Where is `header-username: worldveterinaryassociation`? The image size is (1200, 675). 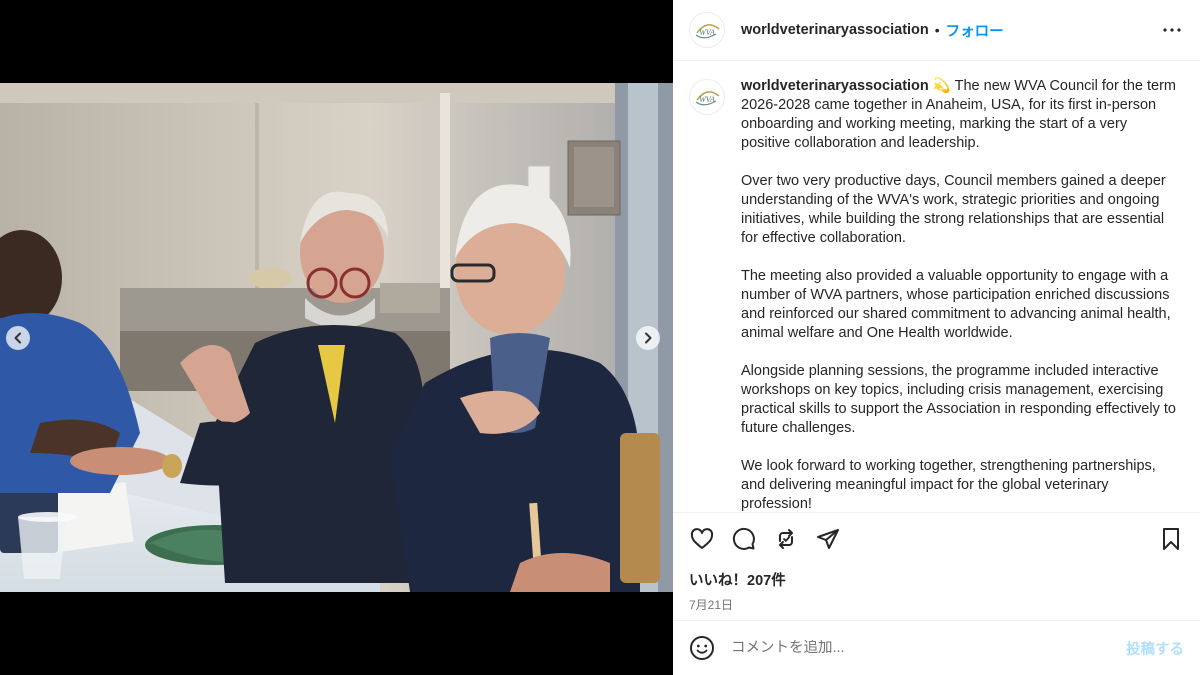 header-username: worldveterinaryassociation is located at coordinates (835, 30).